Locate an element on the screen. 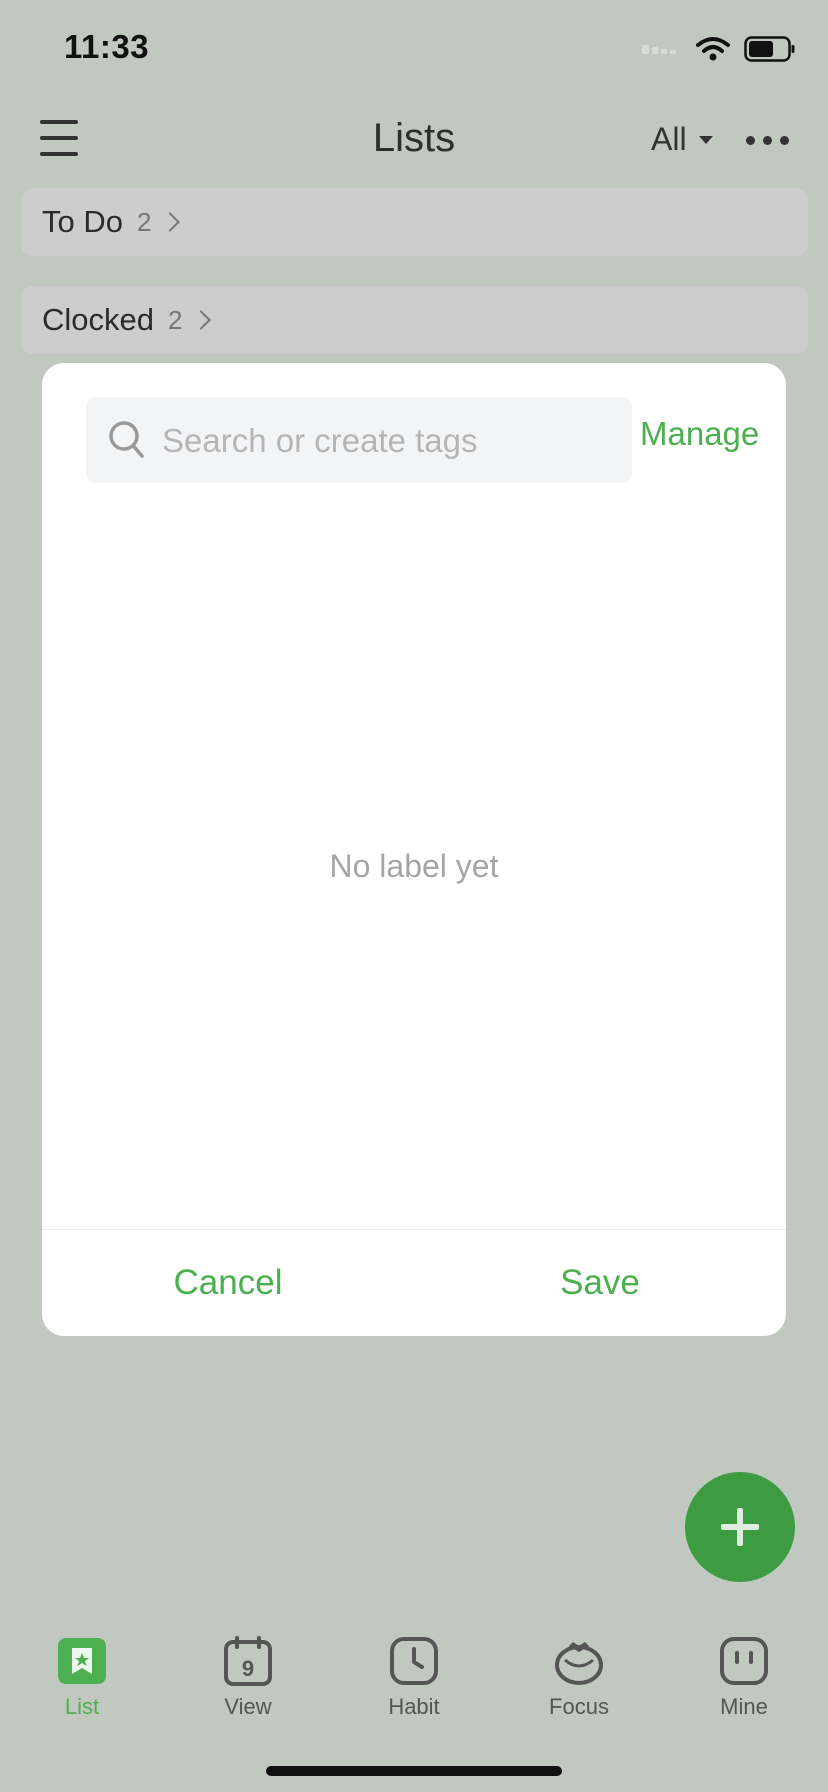 This screenshot has width=828, height=1792. tab-list: List is located at coordinates (82, 1678).